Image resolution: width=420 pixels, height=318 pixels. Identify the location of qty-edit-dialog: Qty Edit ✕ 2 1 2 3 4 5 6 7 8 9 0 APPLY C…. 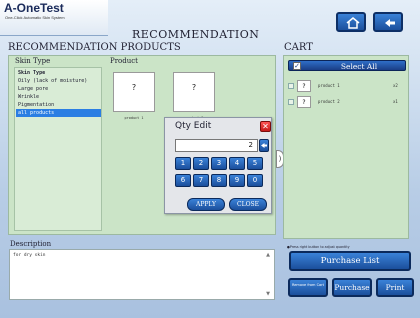
(218, 165).